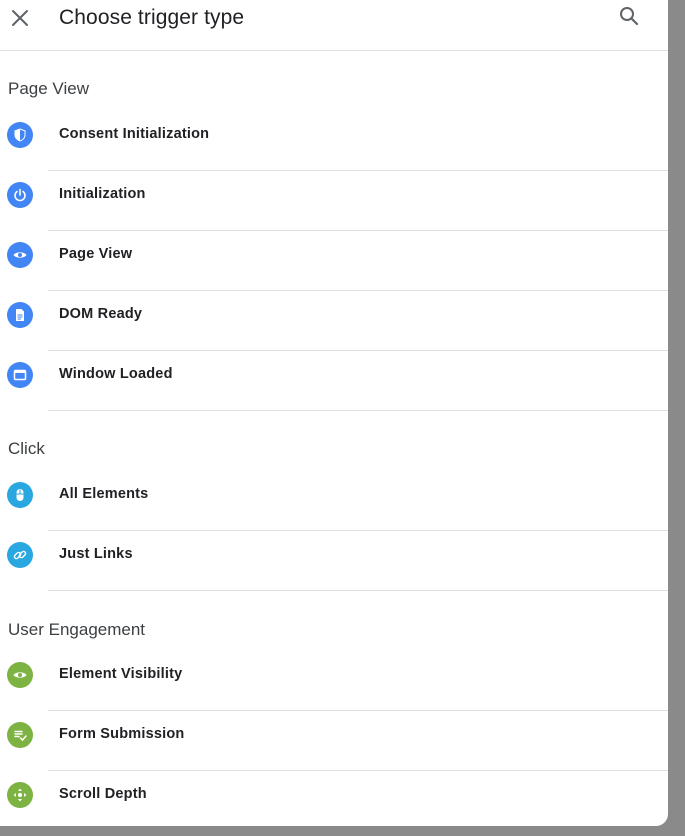 This screenshot has height=836, width=685. What do you see at coordinates (20, 375) in the screenshot?
I see `window-icon` at bounding box center [20, 375].